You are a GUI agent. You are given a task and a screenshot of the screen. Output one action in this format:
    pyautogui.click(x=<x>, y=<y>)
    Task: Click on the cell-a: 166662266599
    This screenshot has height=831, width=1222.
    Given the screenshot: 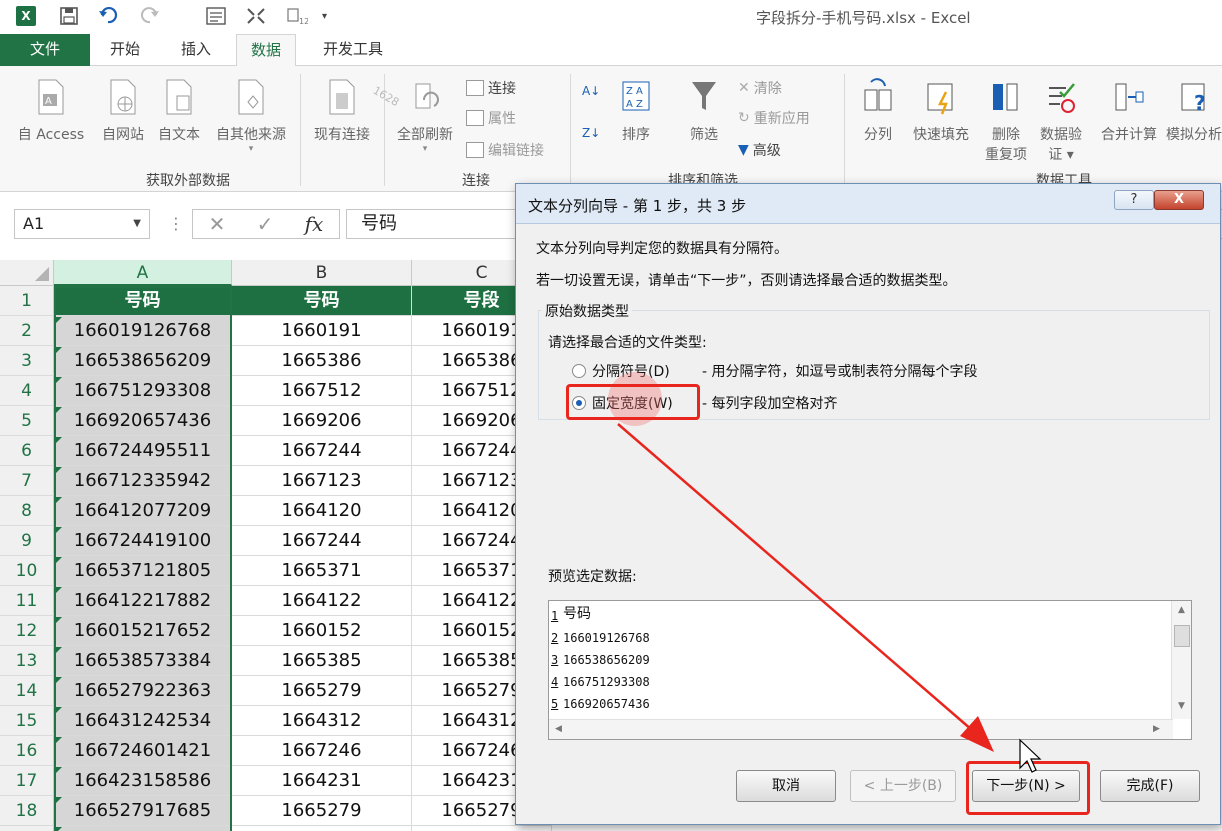 What is the action you would take?
    pyautogui.click(x=143, y=828)
    